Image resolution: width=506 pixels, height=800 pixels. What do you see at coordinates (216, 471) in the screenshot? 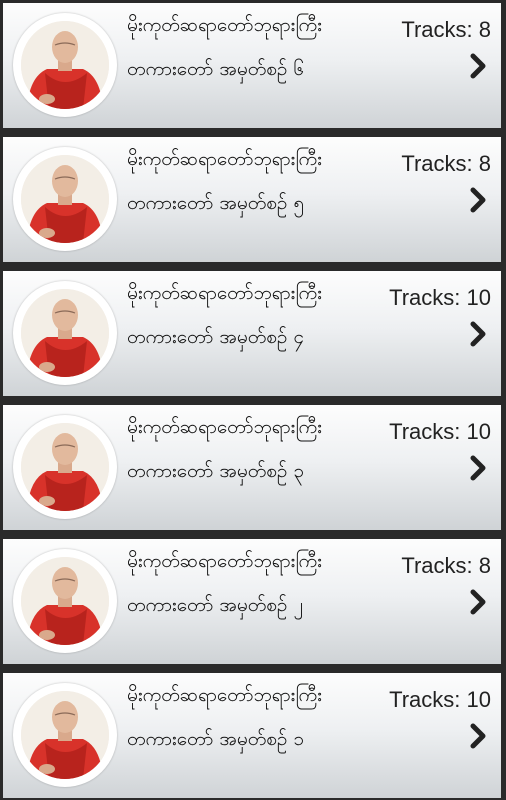
I see `album-subtitle: တကားတော် အမှတ်စဥ် ၃` at bounding box center [216, 471].